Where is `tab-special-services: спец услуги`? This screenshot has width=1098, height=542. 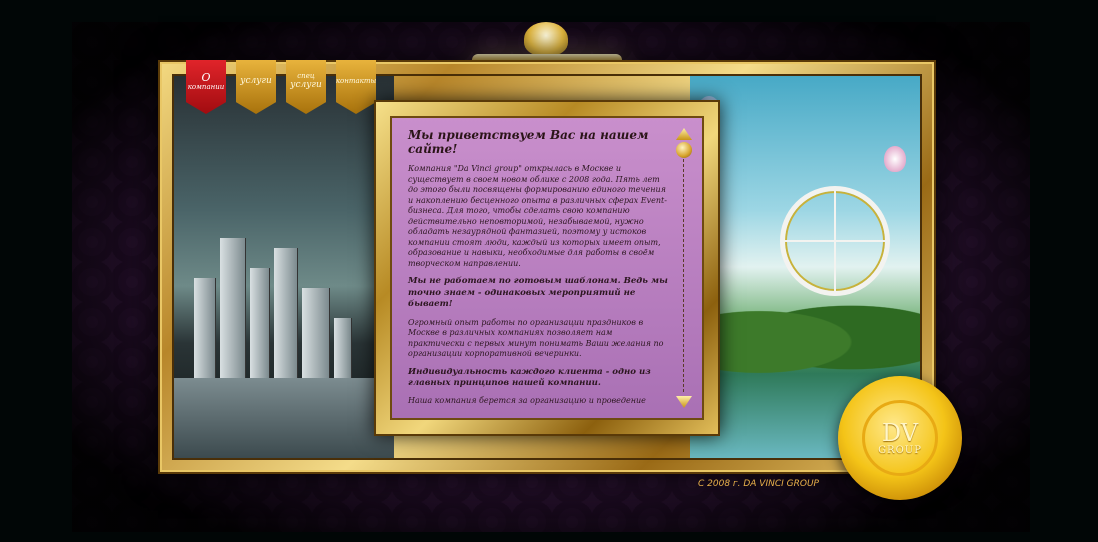 tab-special-services: спец услуги is located at coordinates (306, 87).